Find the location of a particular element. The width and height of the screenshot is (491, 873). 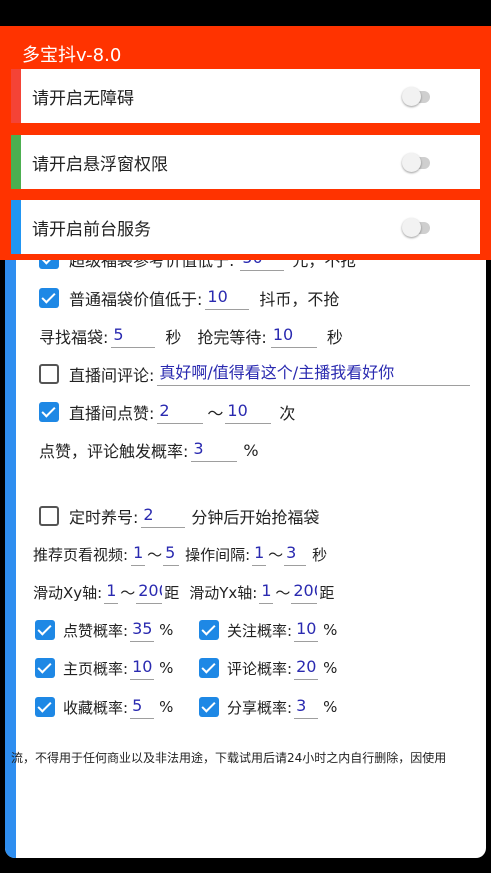

trigger-label: 点赞，评论触发概率: is located at coordinates (114, 451).